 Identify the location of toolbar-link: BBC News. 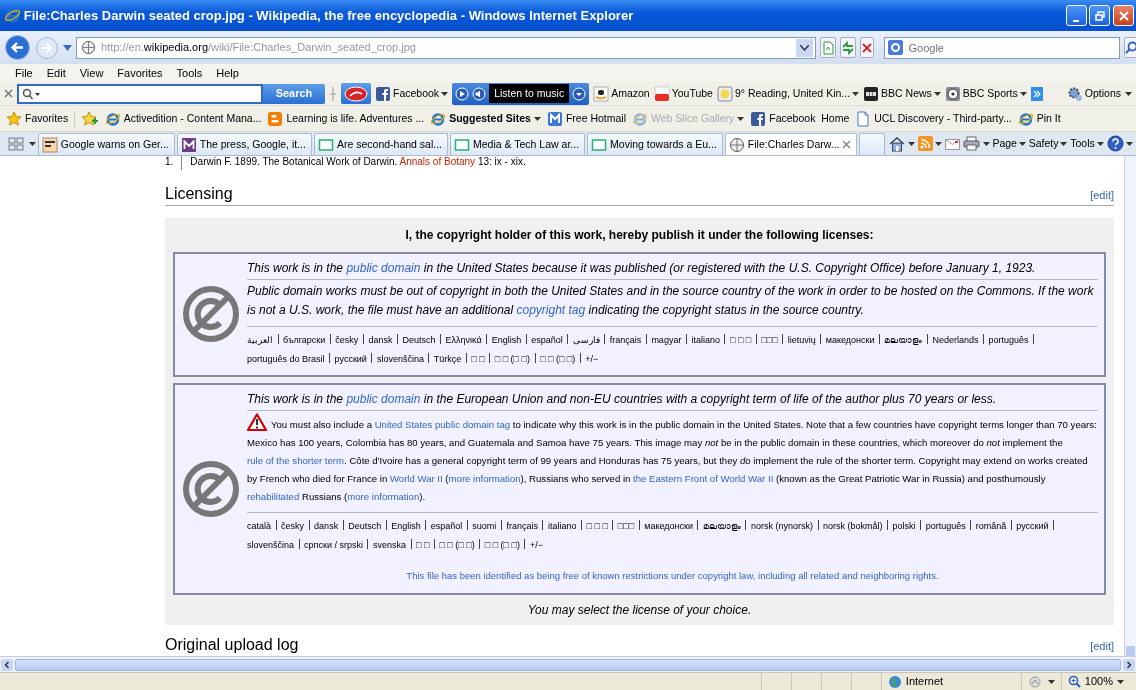
(902, 93).